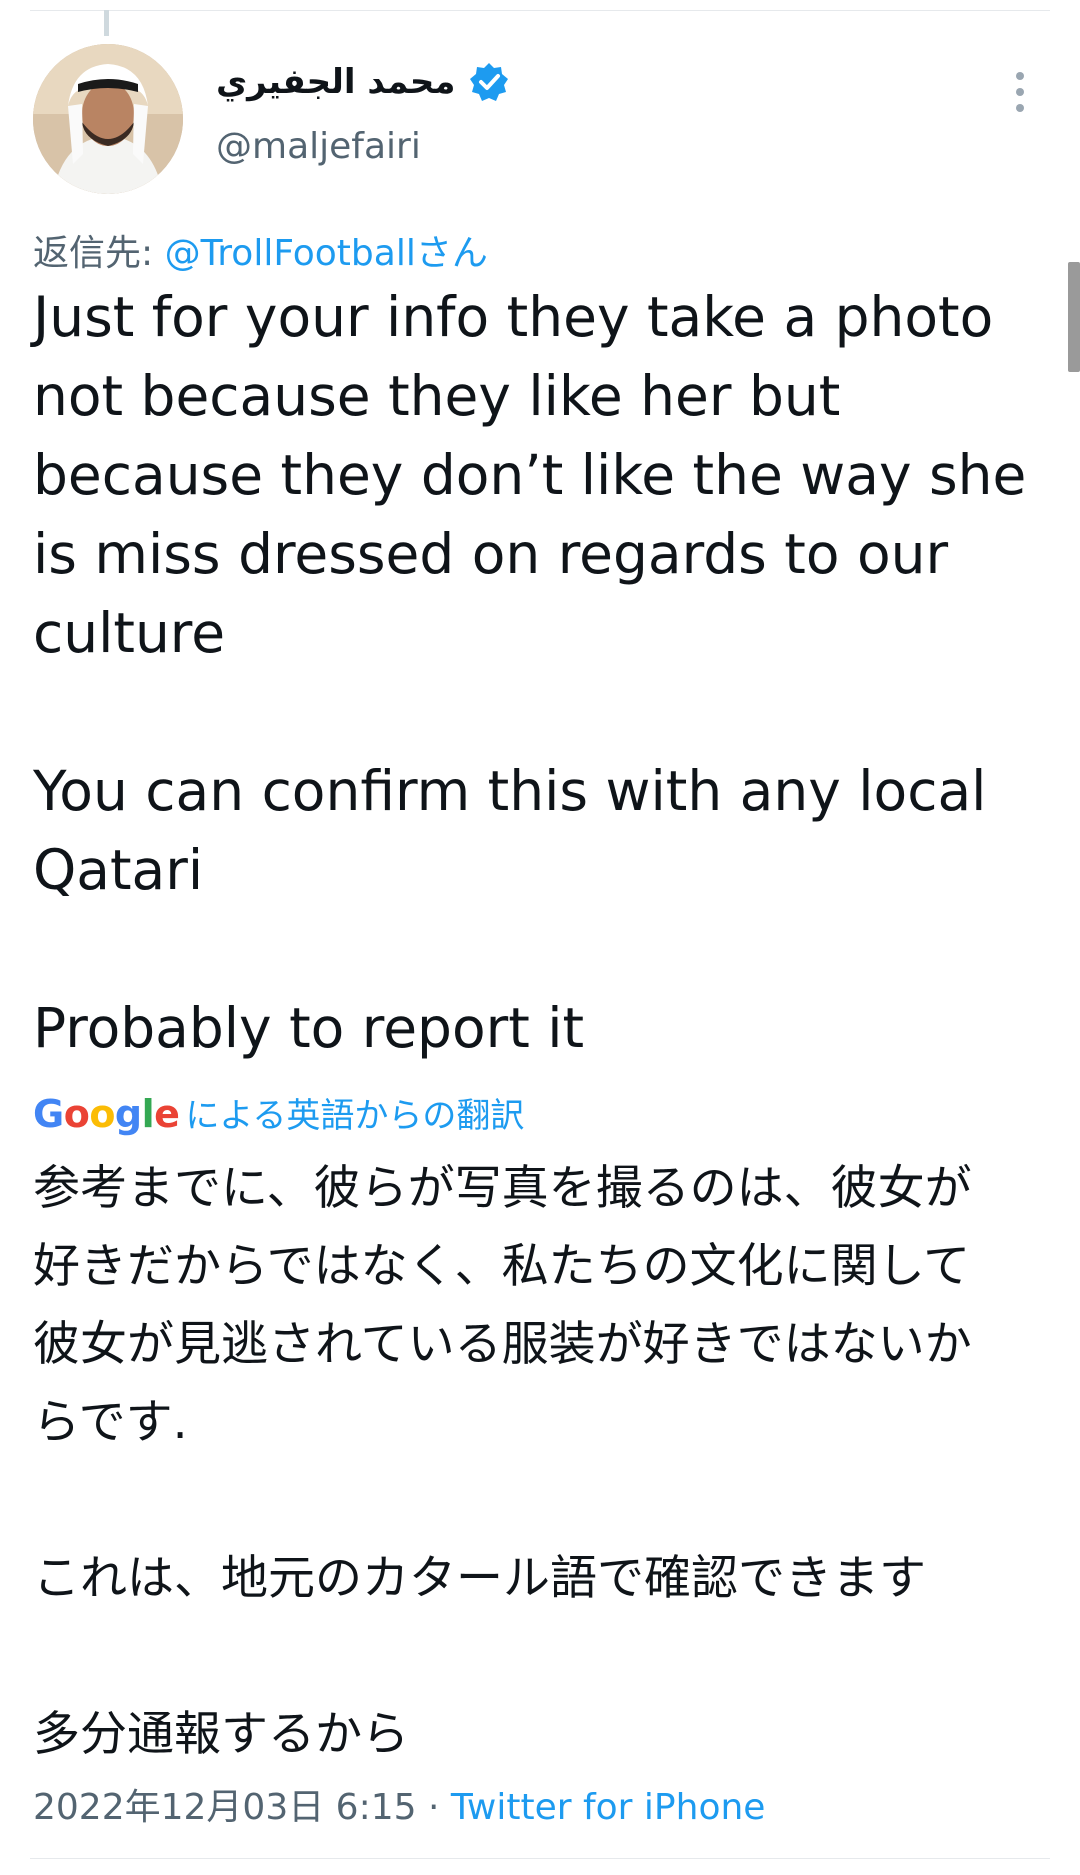 The width and height of the screenshot is (1080, 1875). What do you see at coordinates (489, 82) in the screenshot?
I see `verified-badge-icon` at bounding box center [489, 82].